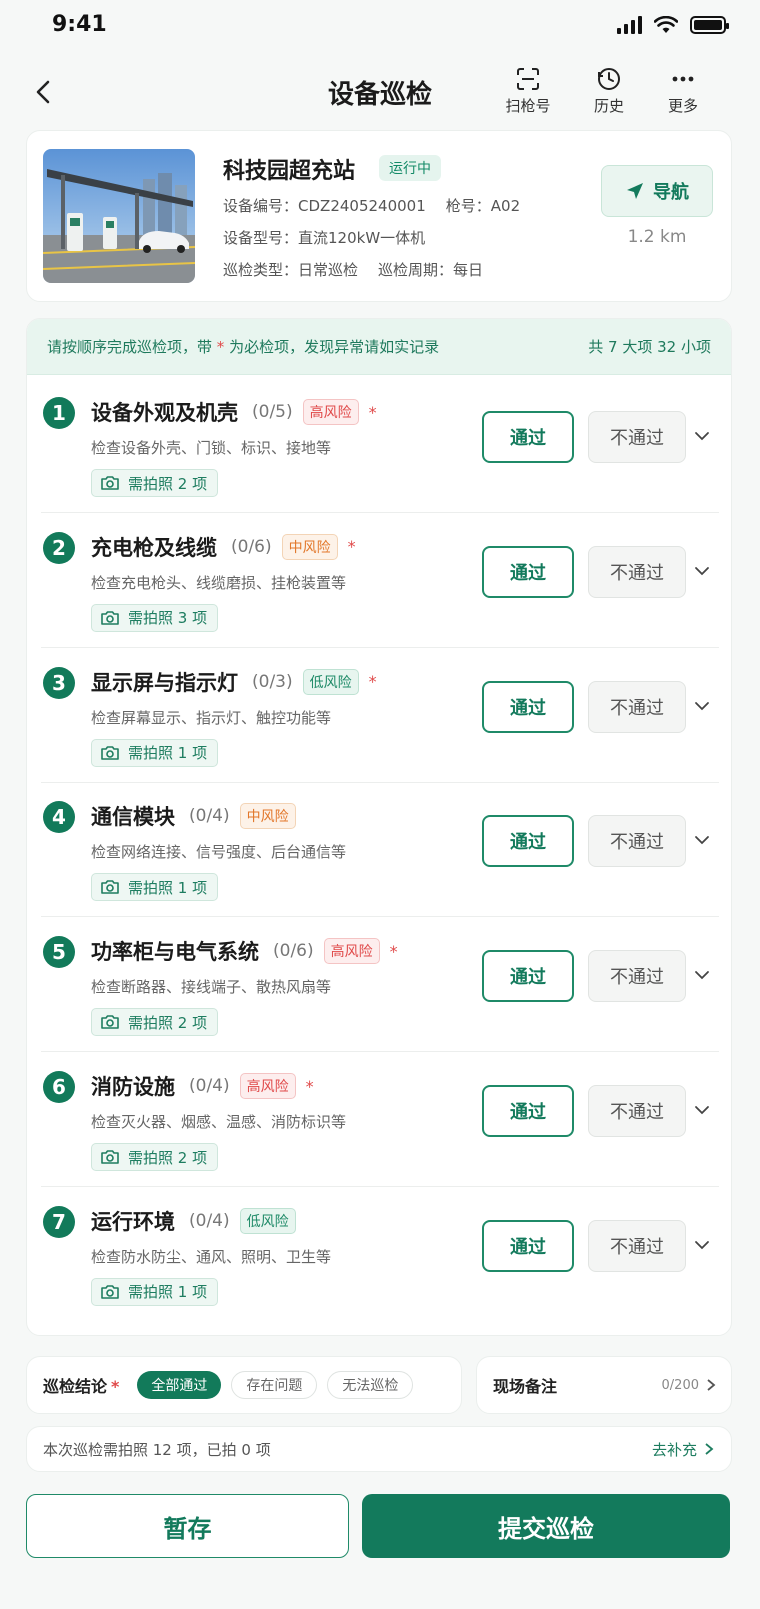 This screenshot has height=1609, width=760. Describe the element at coordinates (505, 206) in the screenshot. I see `gun-no: A02` at that location.